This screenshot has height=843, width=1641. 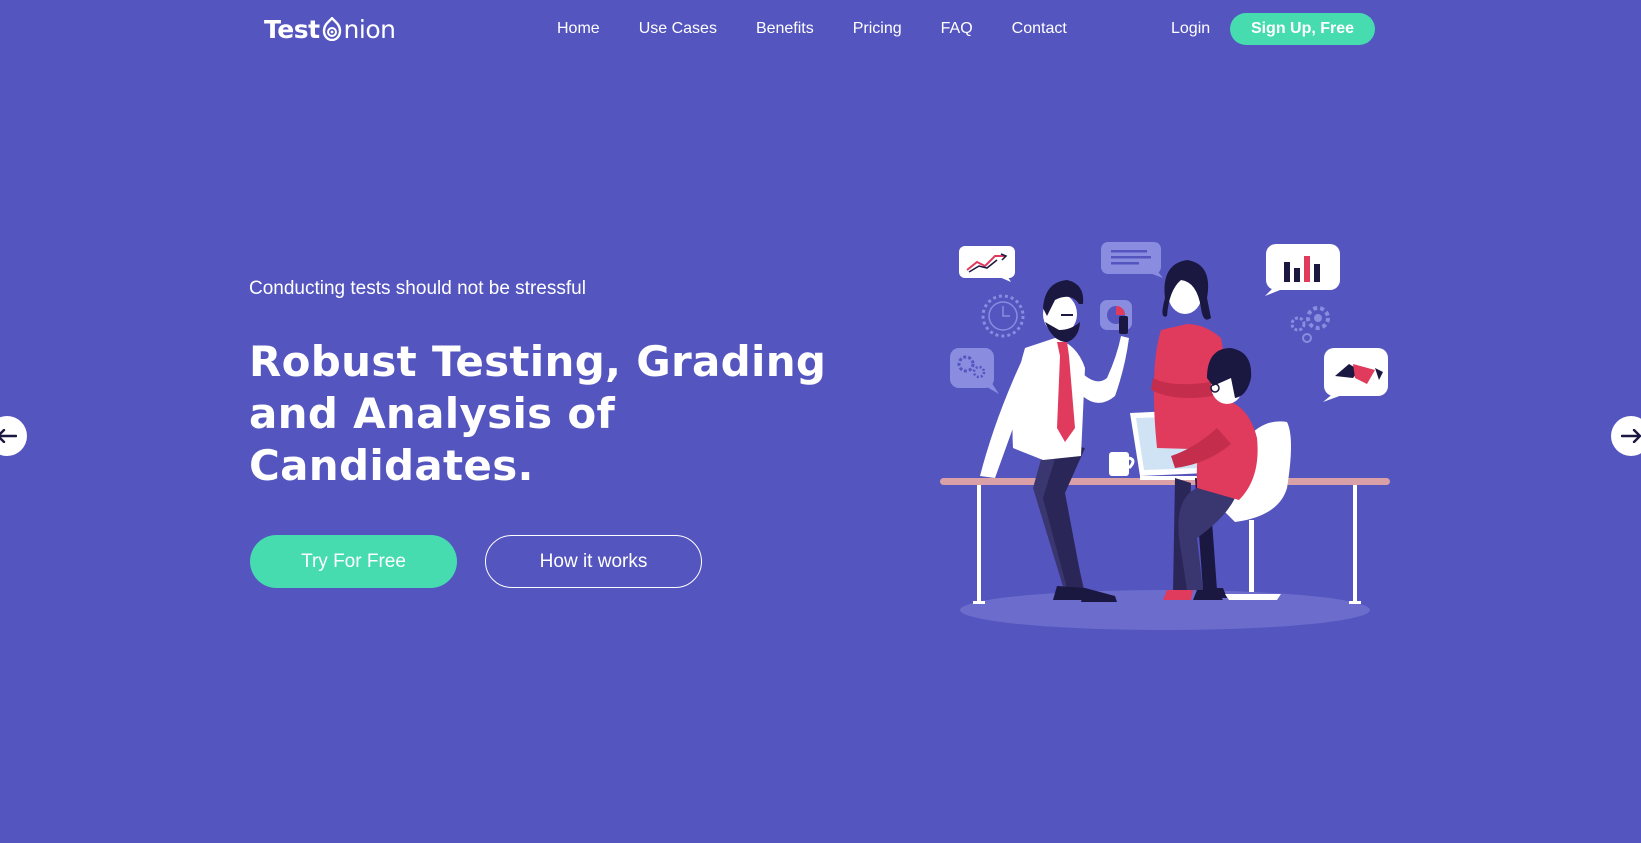 What do you see at coordinates (369, 29) in the screenshot?
I see `brand-name-part2: nion` at bounding box center [369, 29].